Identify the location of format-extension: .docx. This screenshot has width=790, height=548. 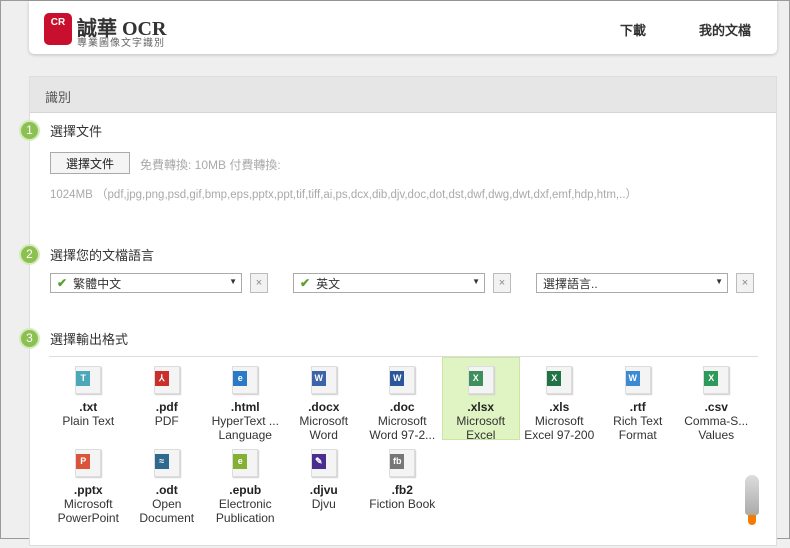
(324, 407).